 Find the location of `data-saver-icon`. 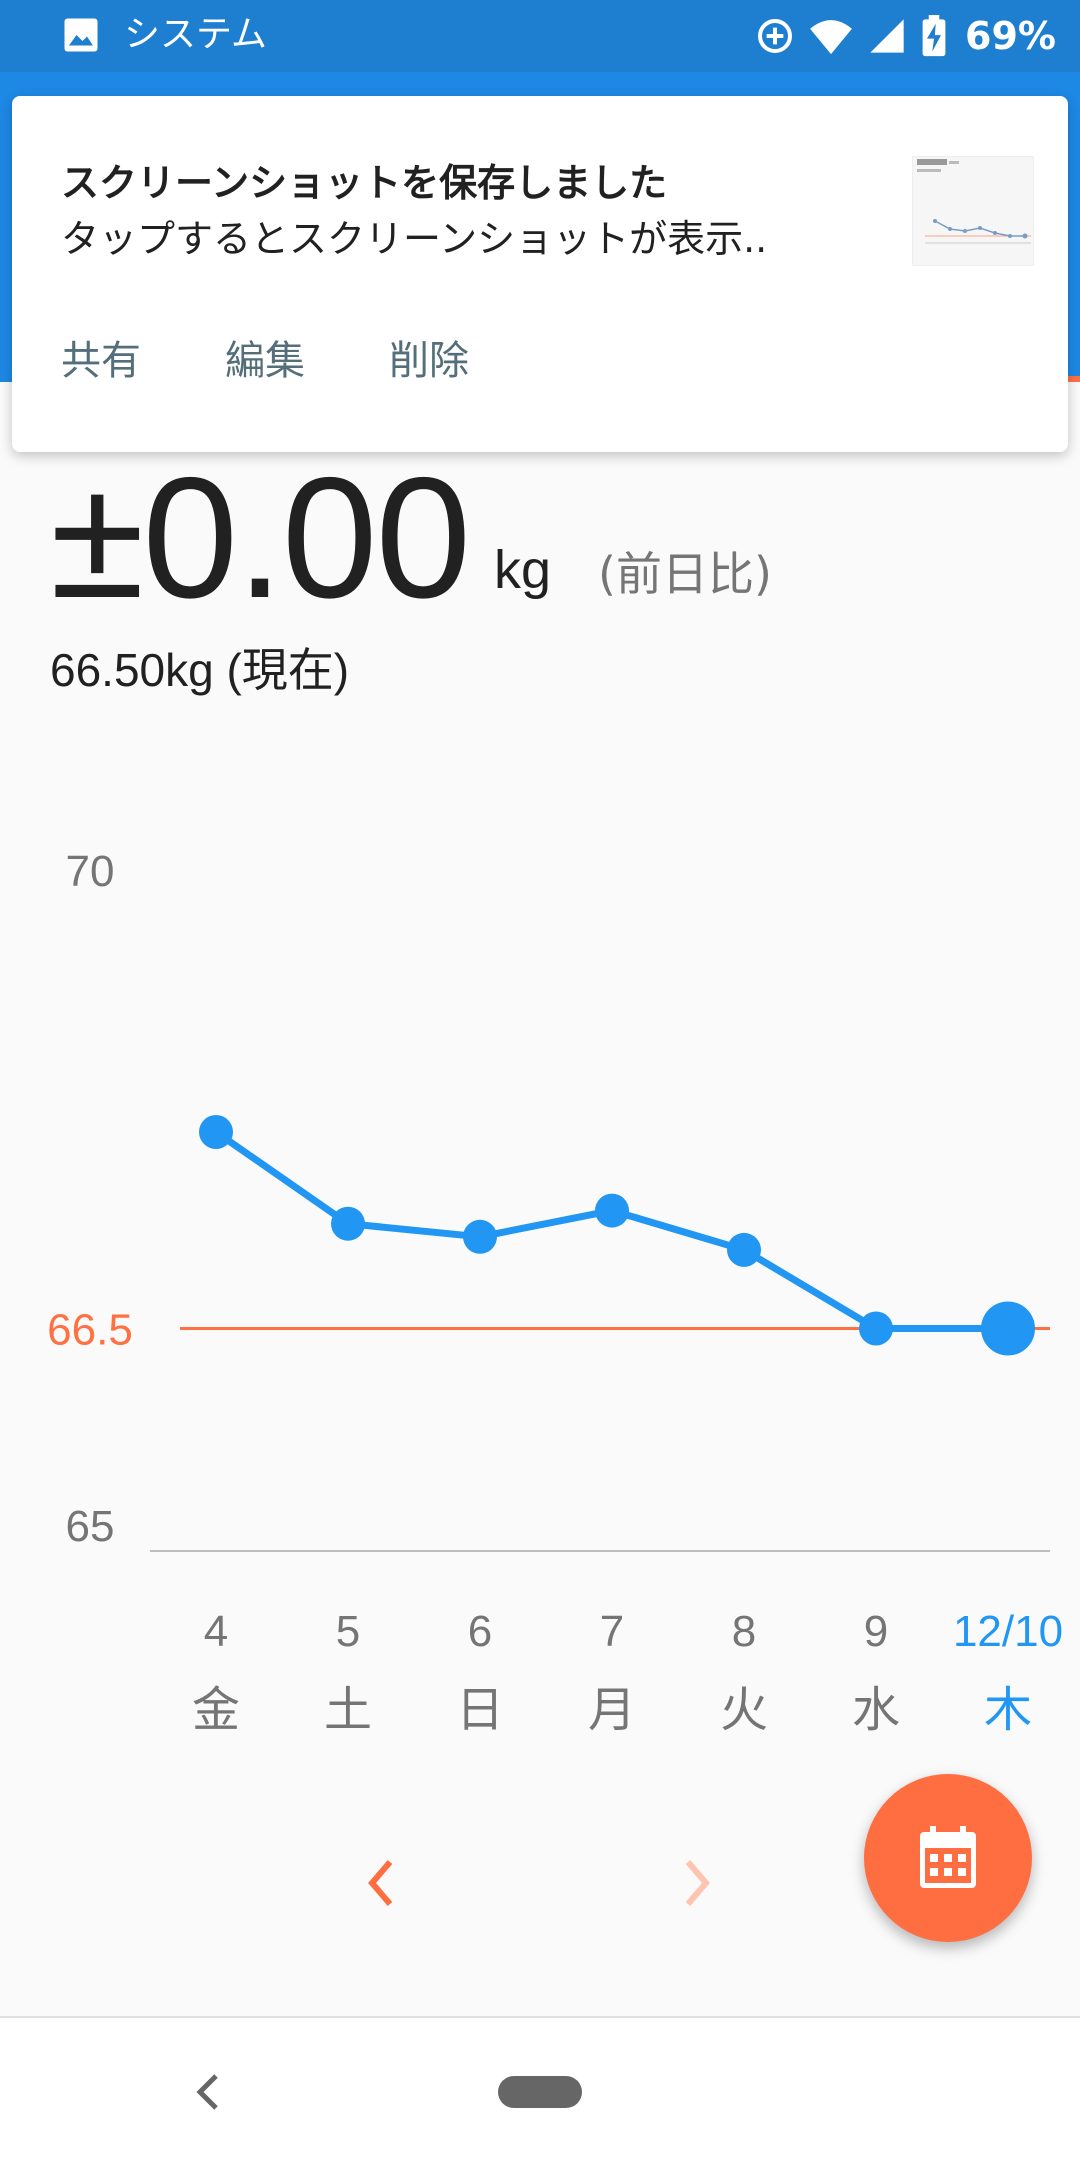

data-saver-icon is located at coordinates (775, 36).